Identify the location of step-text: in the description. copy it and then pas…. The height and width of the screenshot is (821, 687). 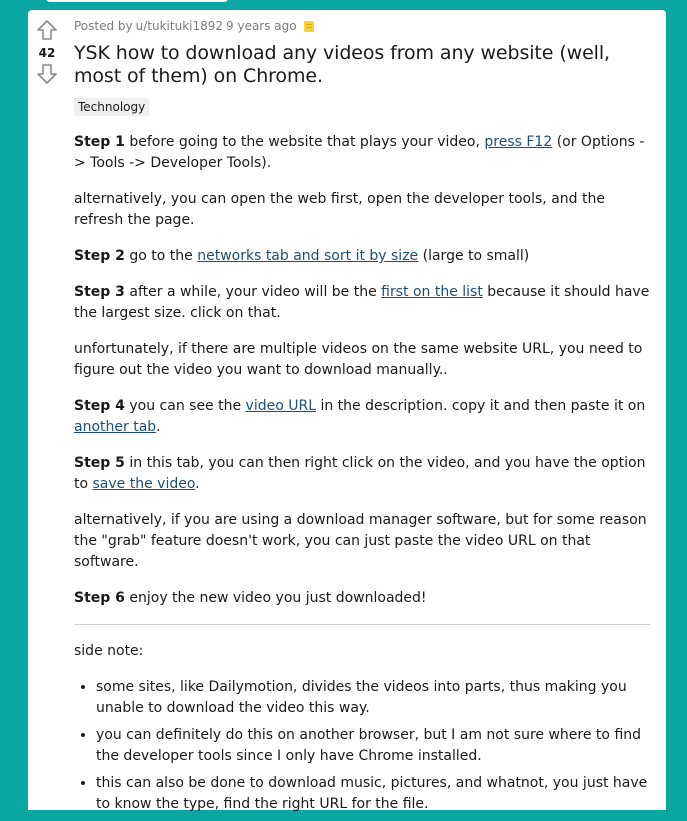
(481, 406).